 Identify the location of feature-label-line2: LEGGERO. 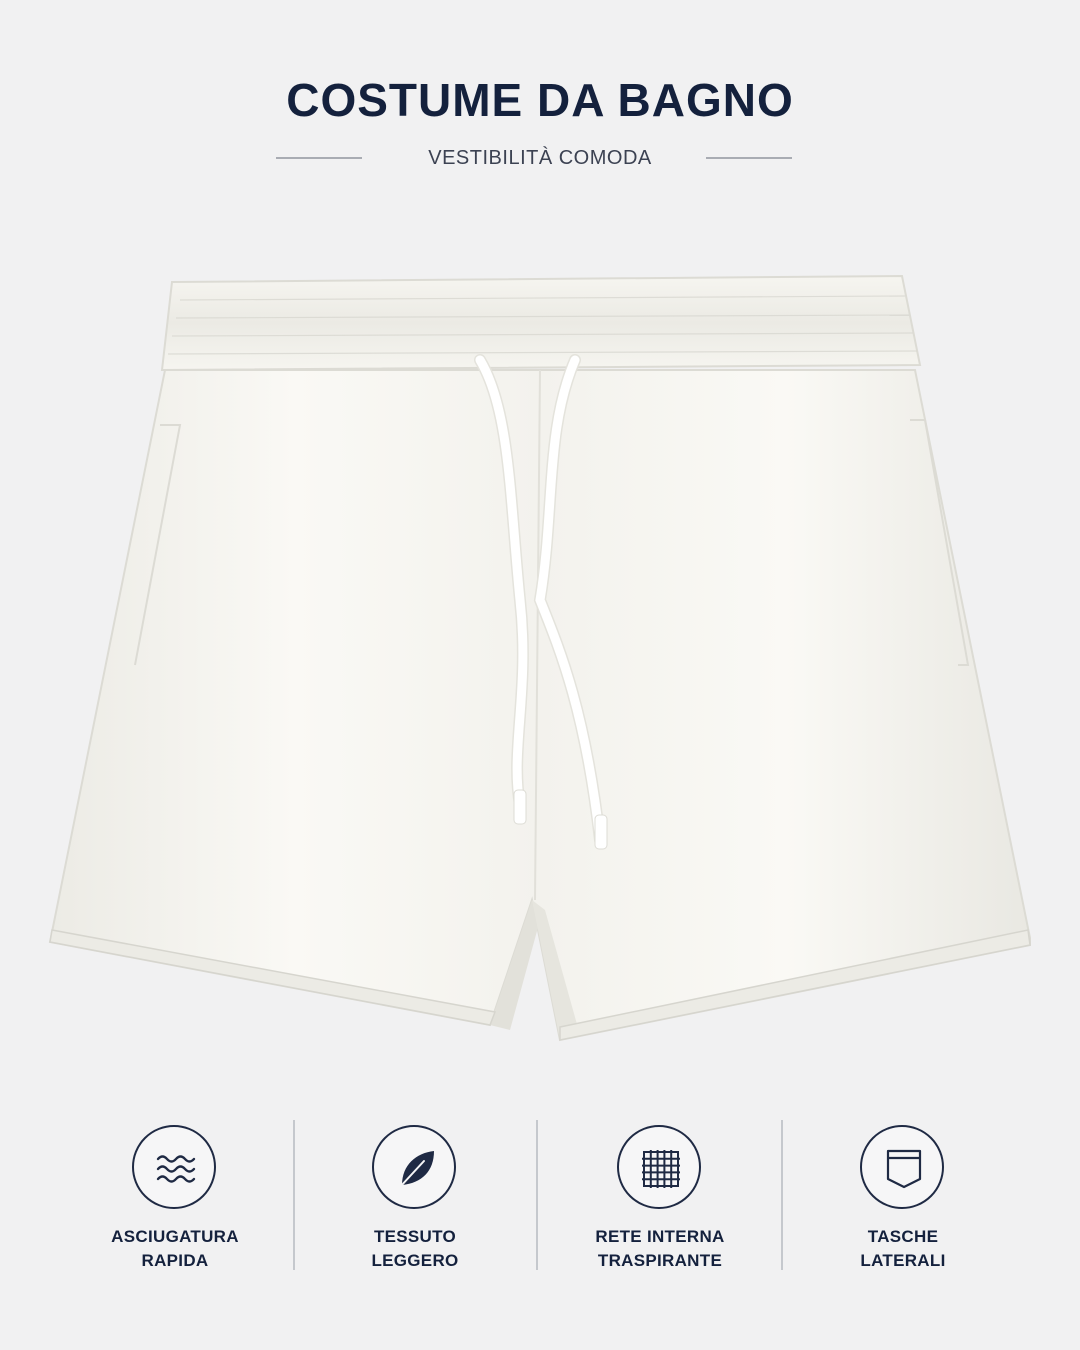
(415, 1260).